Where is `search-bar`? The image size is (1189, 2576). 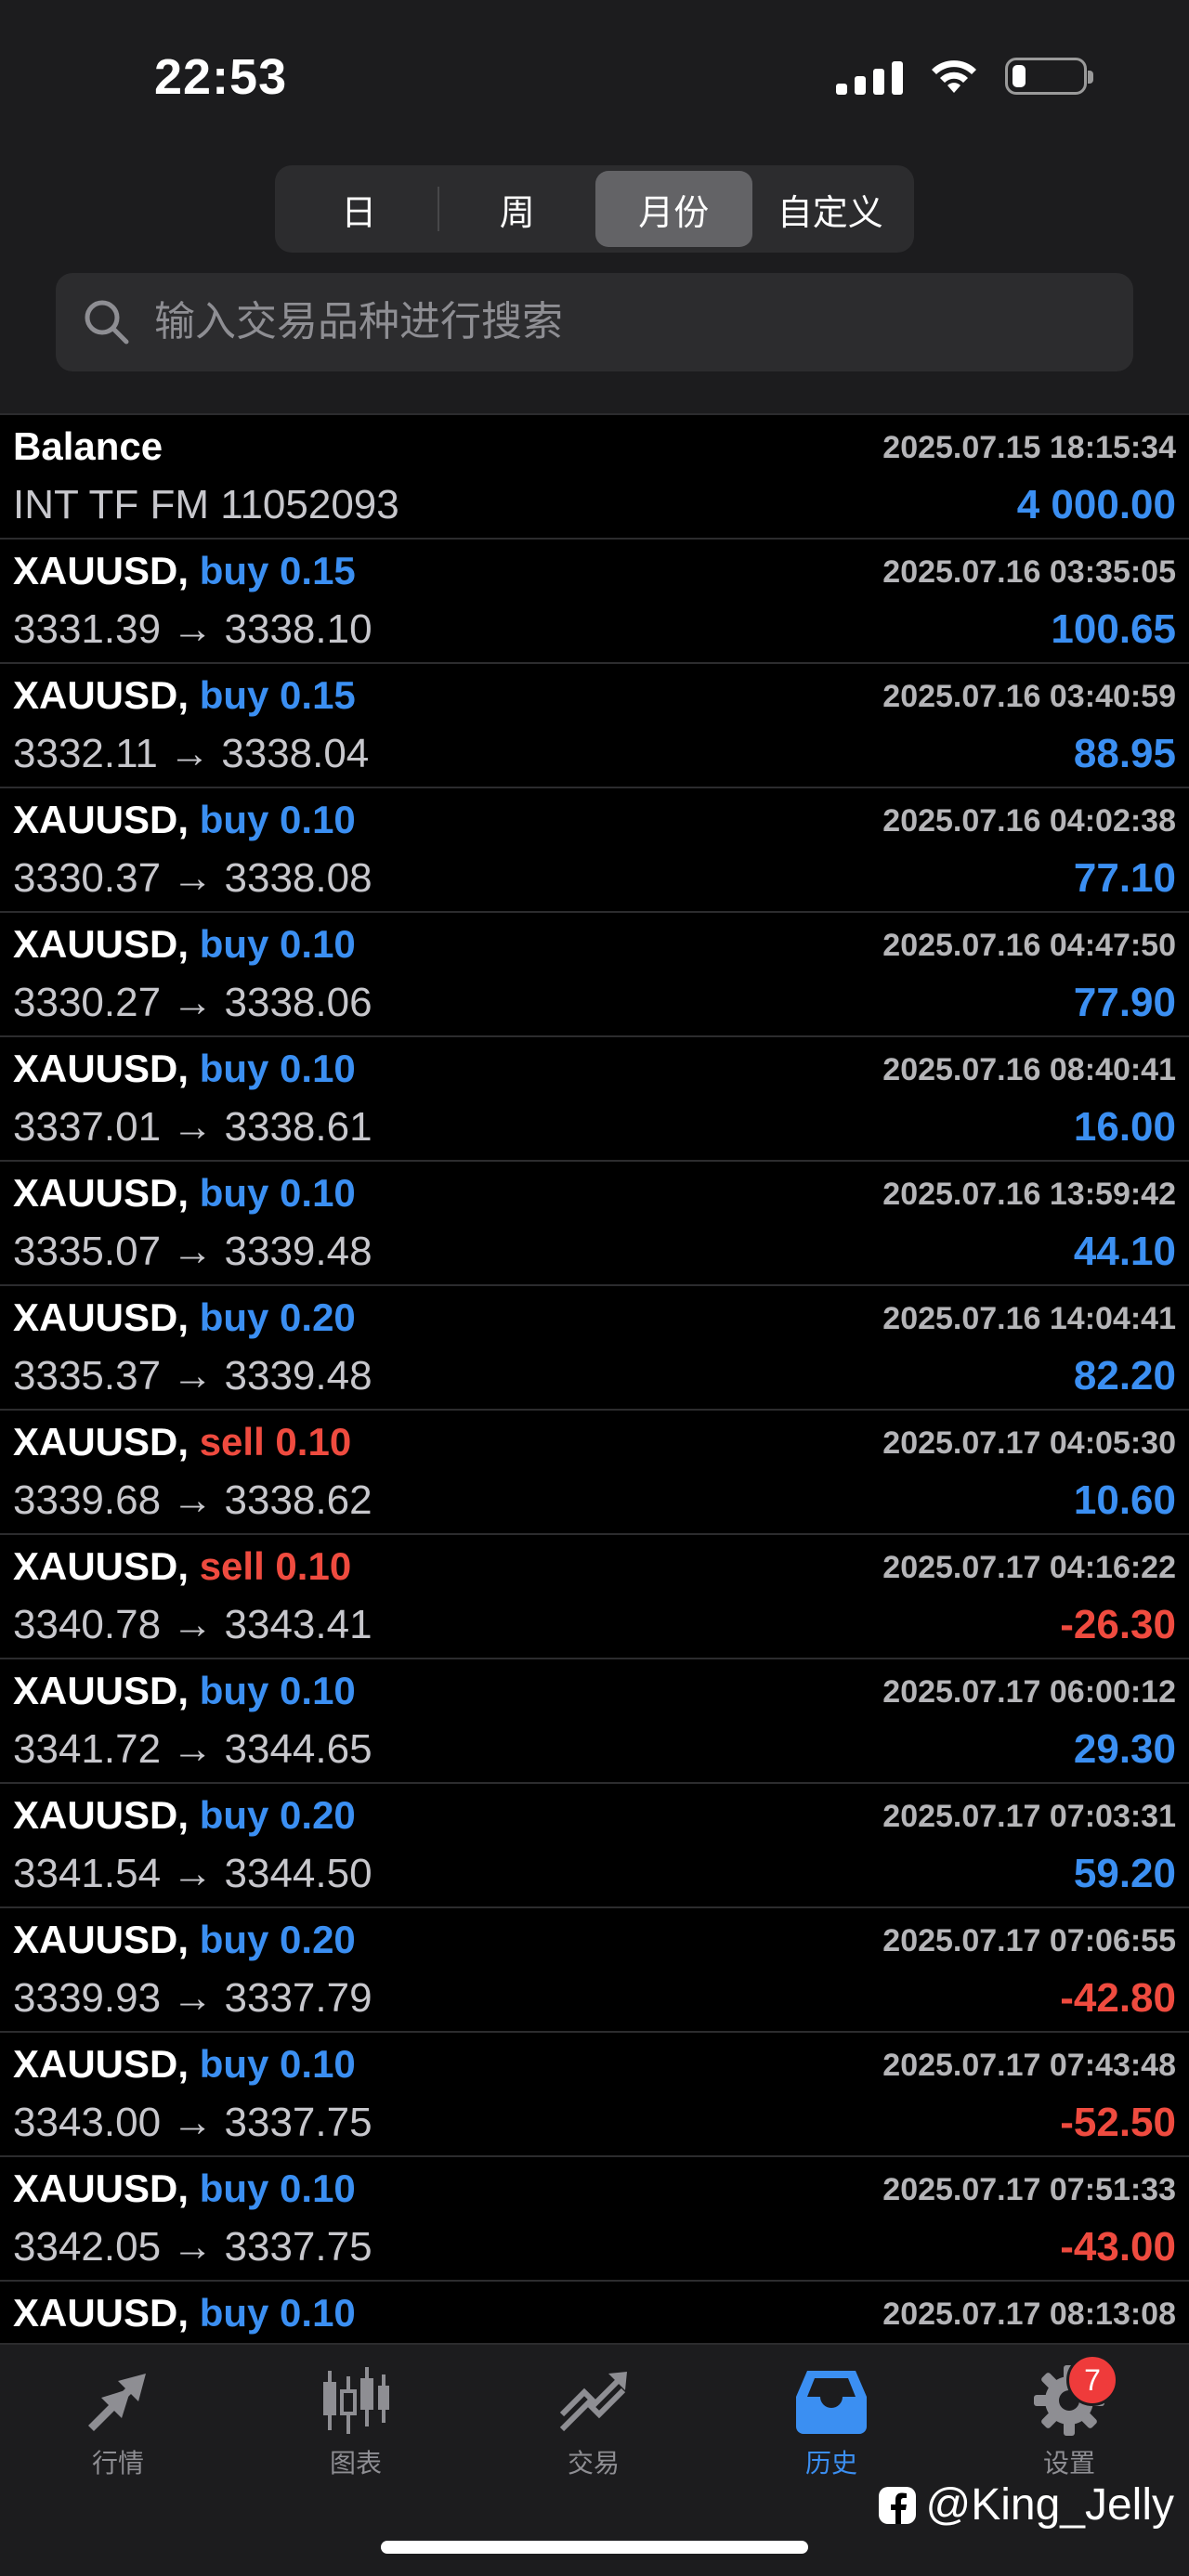
search-bar is located at coordinates (594, 322).